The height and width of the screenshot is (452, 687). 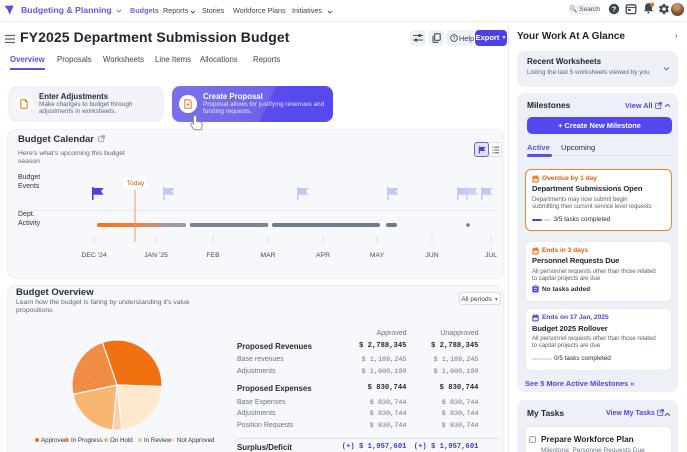 What do you see at coordinates (377, 255) in the screenshot?
I see `svg-text: MAY` at bounding box center [377, 255].